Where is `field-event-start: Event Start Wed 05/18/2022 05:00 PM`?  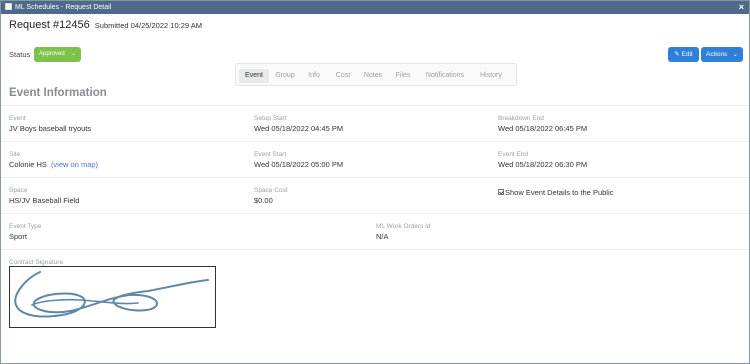
field-event-start: Event Start Wed 05/18/2022 05:00 PM is located at coordinates (298, 160).